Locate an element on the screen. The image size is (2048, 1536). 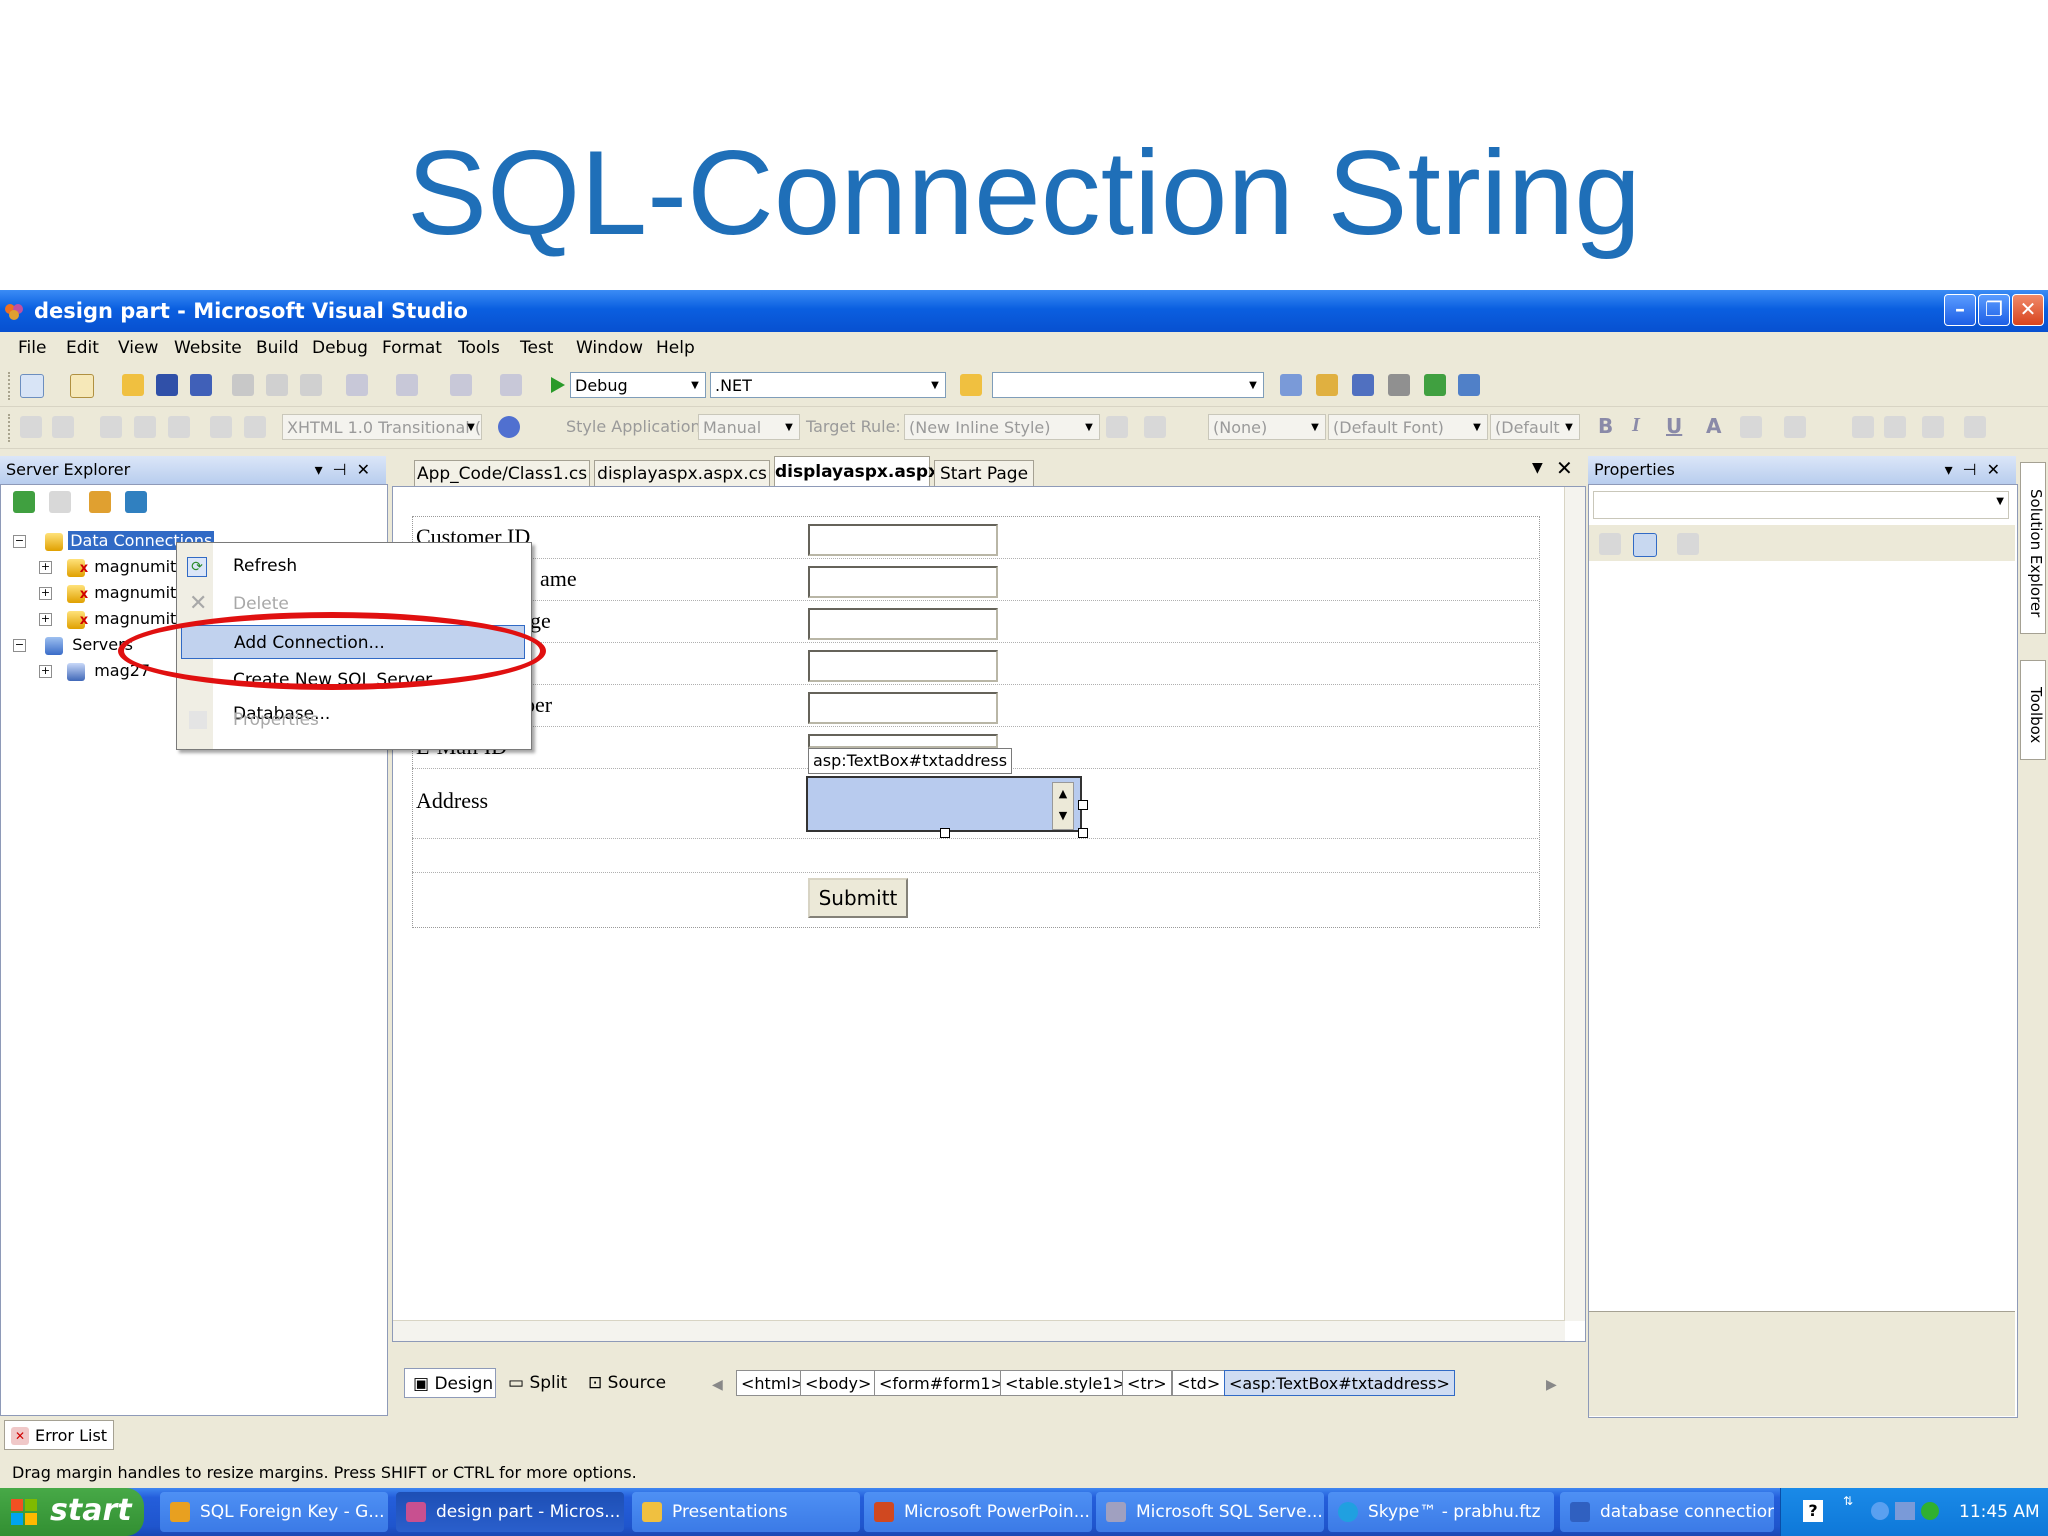
menu-help: Help is located at coordinates (675, 348).